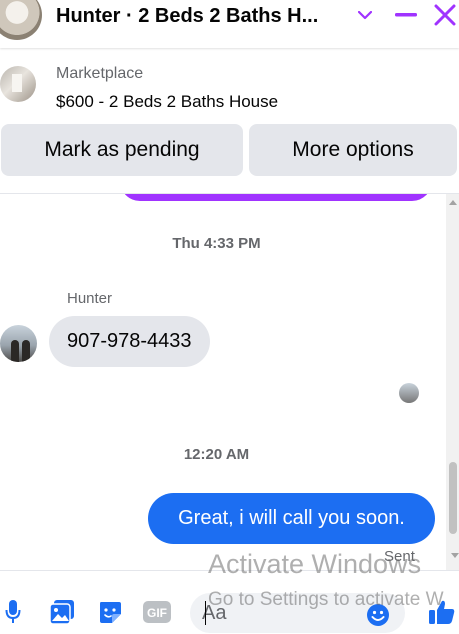 The width and height of the screenshot is (459, 634). Describe the element at coordinates (291, 518) in the screenshot. I see `outgoing-message-bubble: Great, i will call you soon.` at that location.